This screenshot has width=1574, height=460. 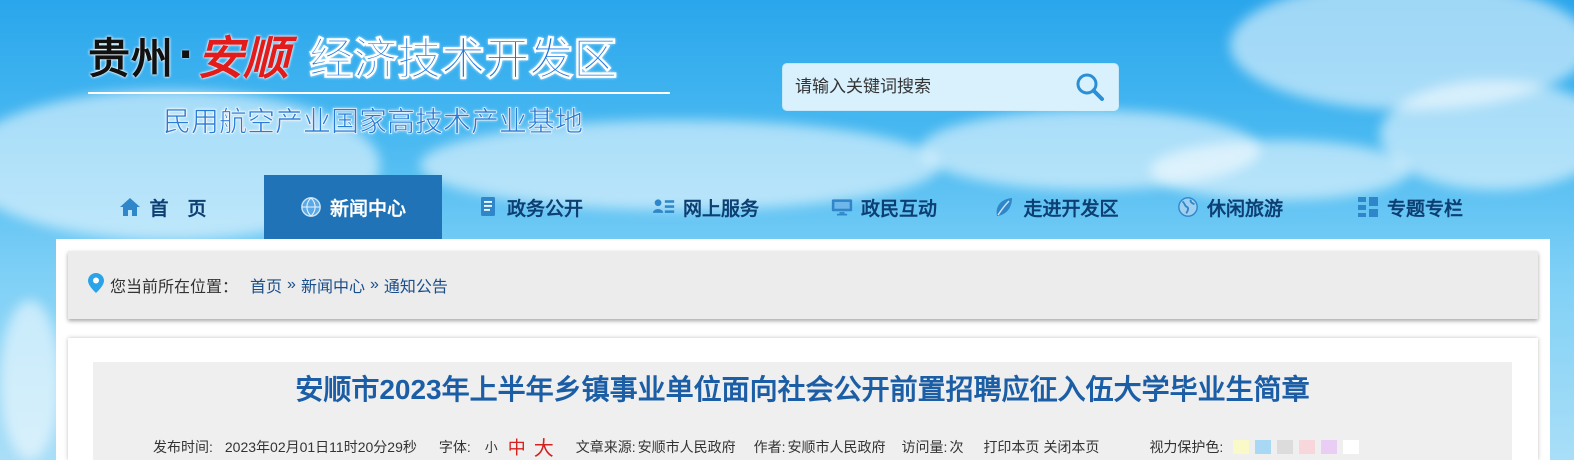 What do you see at coordinates (320, 446) in the screenshot?
I see `publish-time: 2023年02月01日11时20分29秒` at bounding box center [320, 446].